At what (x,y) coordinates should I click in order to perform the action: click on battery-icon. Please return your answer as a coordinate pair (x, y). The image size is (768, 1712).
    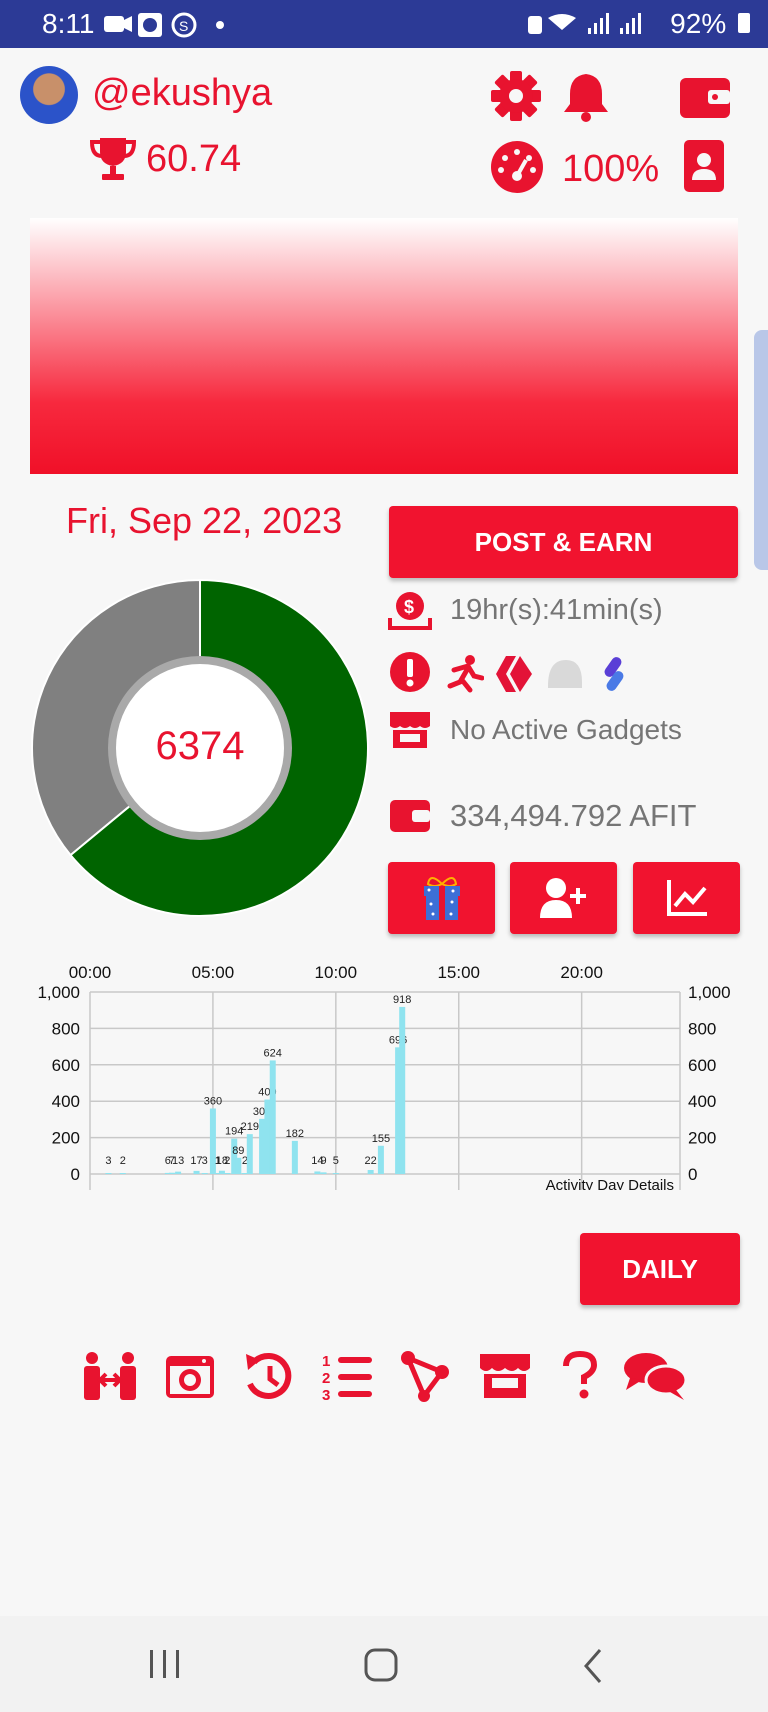
    Looking at the image, I should click on (744, 23).